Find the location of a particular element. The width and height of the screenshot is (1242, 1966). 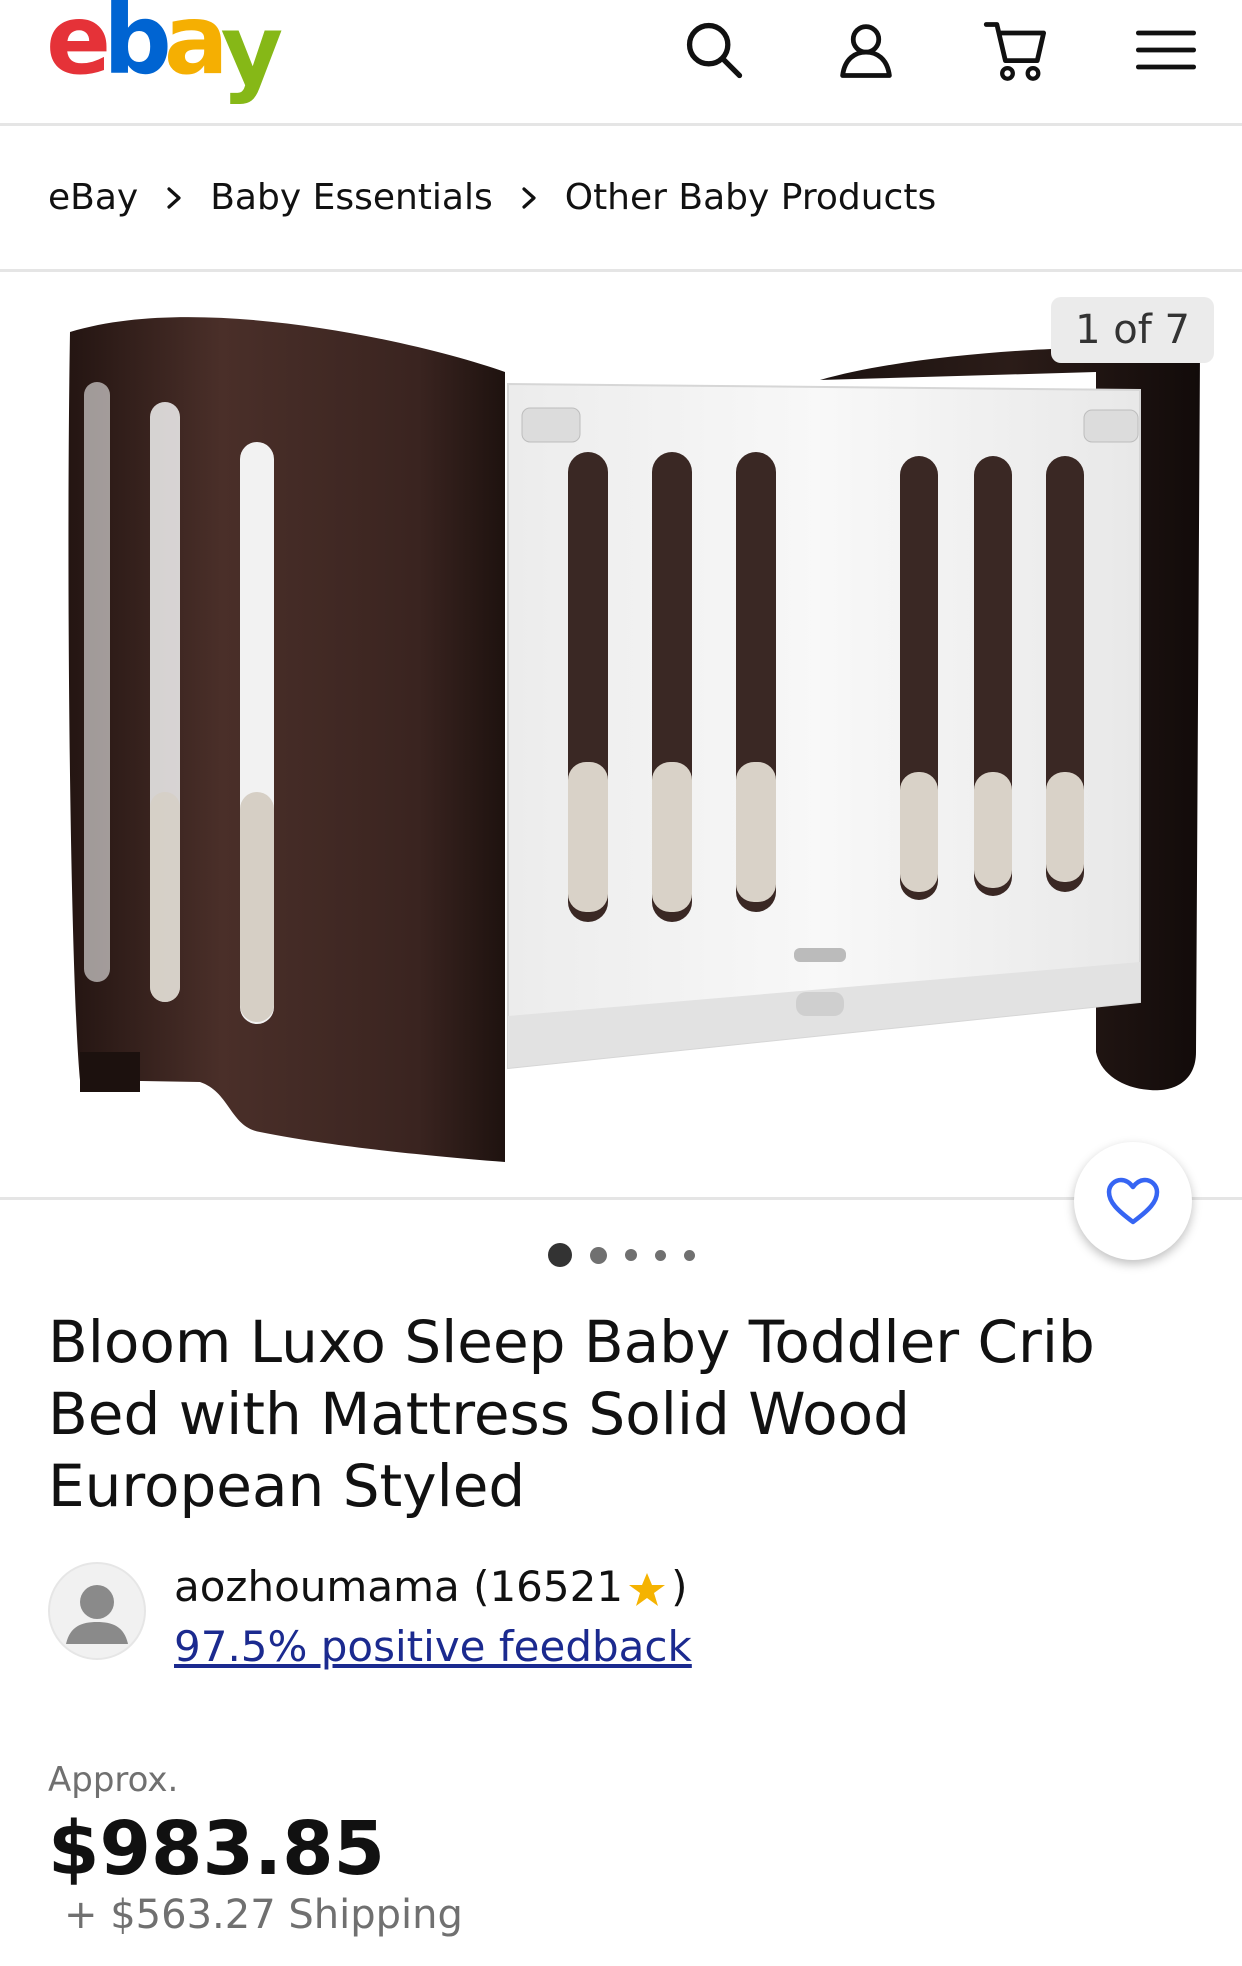

logo-letter-y: y is located at coordinates (252, 53).